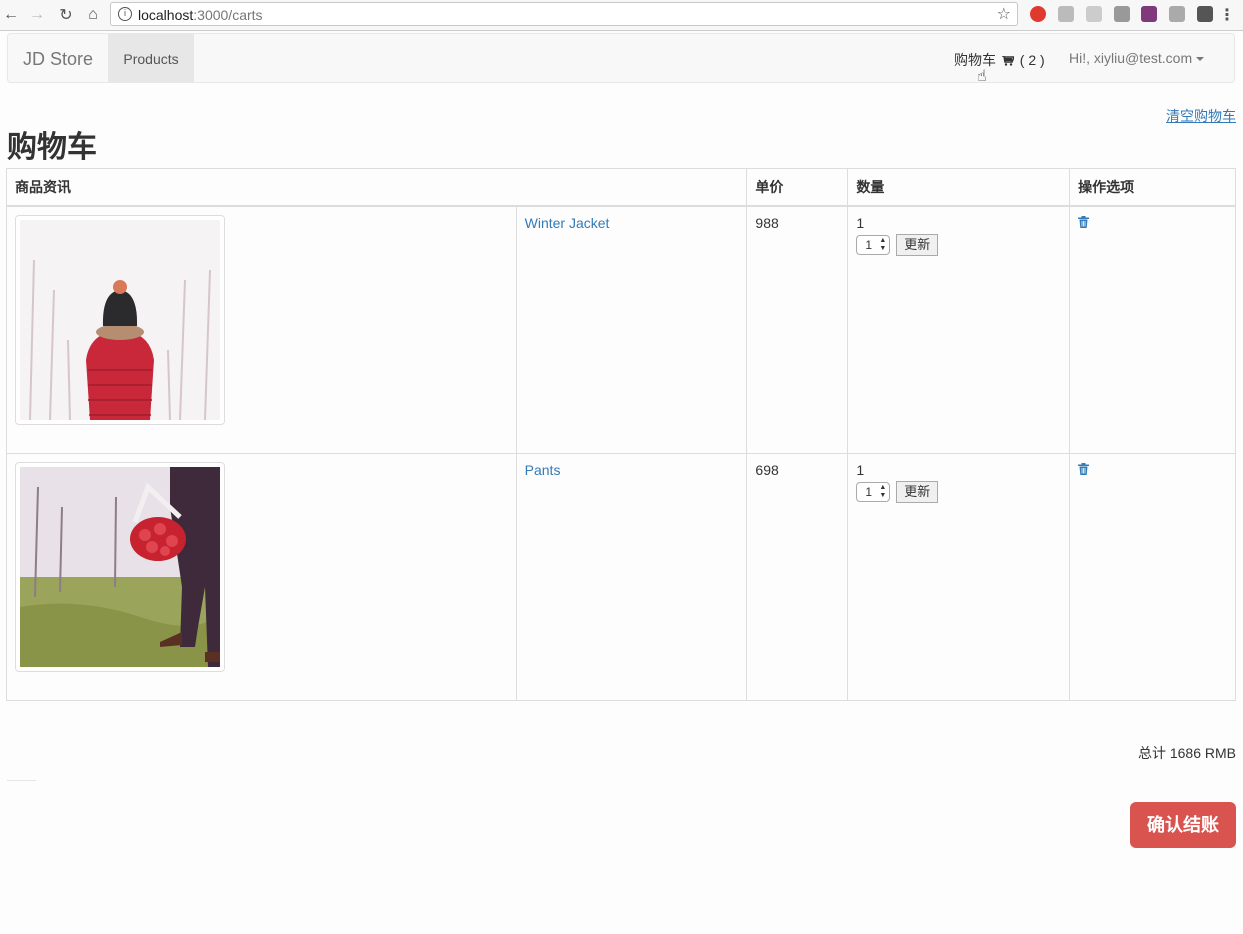 The width and height of the screenshot is (1243, 934). What do you see at coordinates (1177, 14) in the screenshot?
I see `camera-extension-icon` at bounding box center [1177, 14].